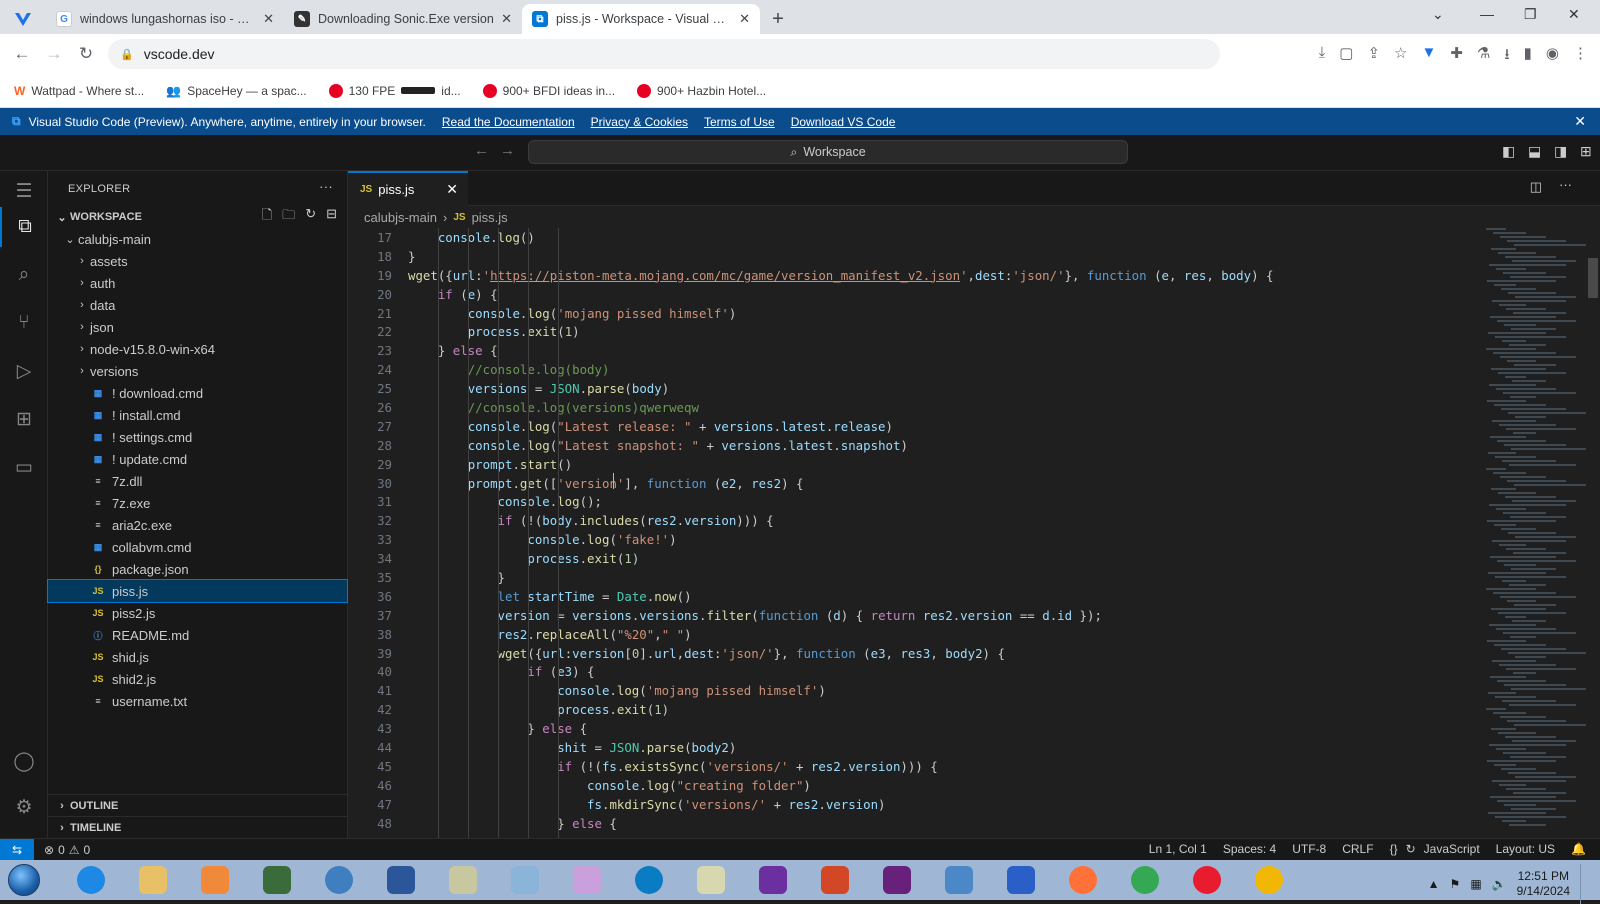  What do you see at coordinates (1178, 849) in the screenshot?
I see `cursor-position: Ln 1, Col 1` at bounding box center [1178, 849].